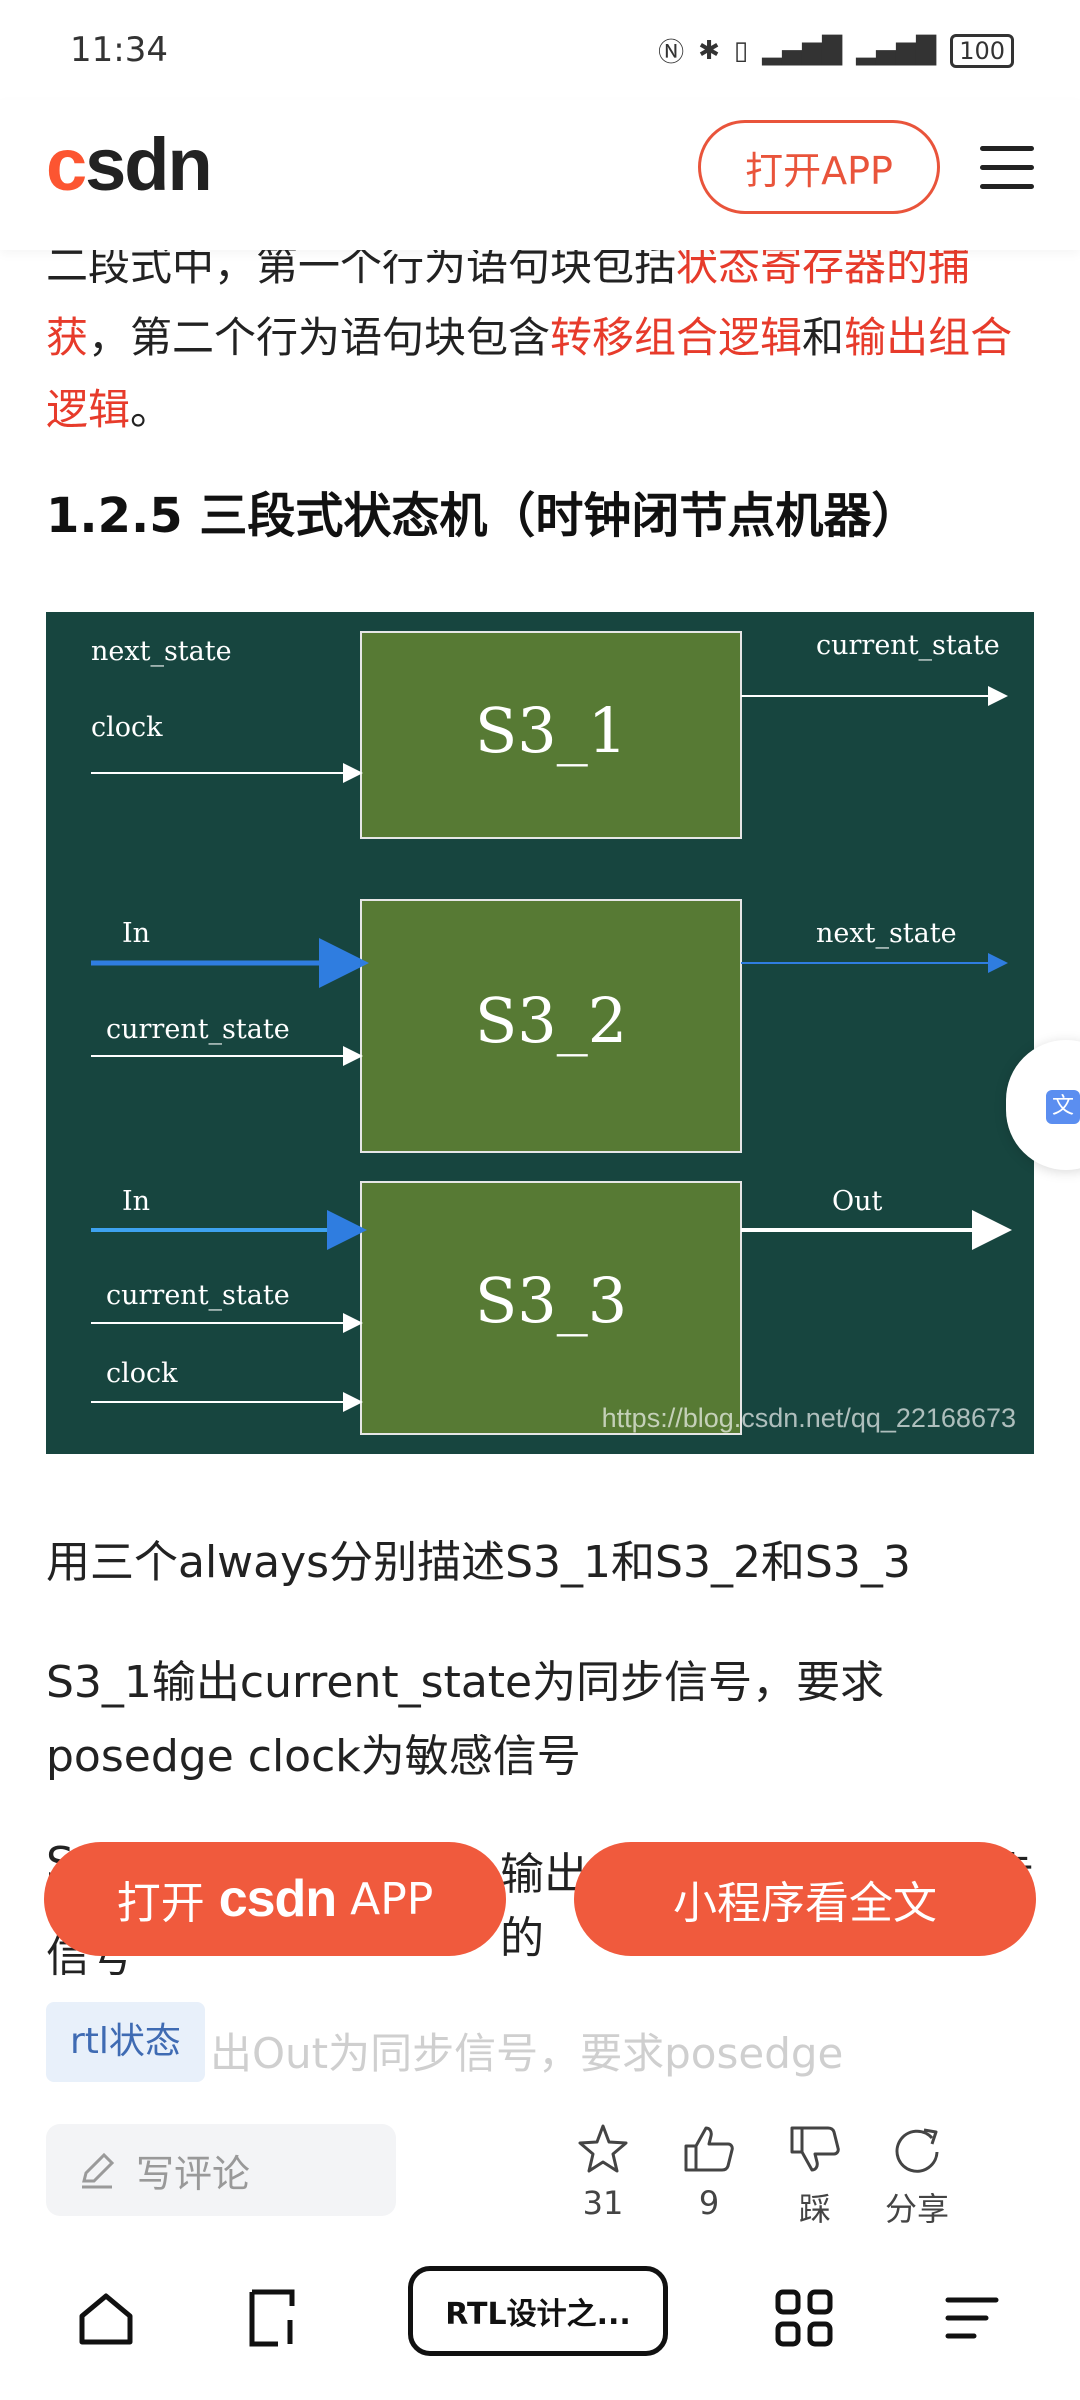  Describe the element at coordinates (916, 2209) in the screenshot. I see `share-label: 分享` at that location.